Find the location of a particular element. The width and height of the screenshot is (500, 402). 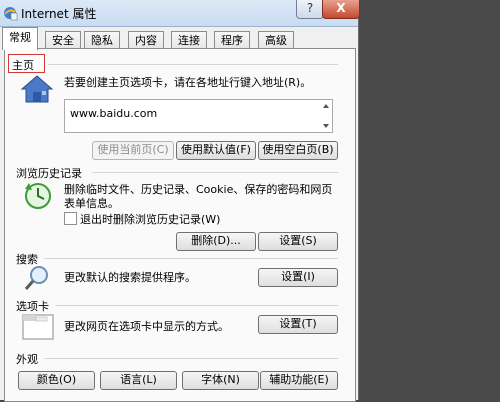

search-magnifier-icon is located at coordinates (36, 278).